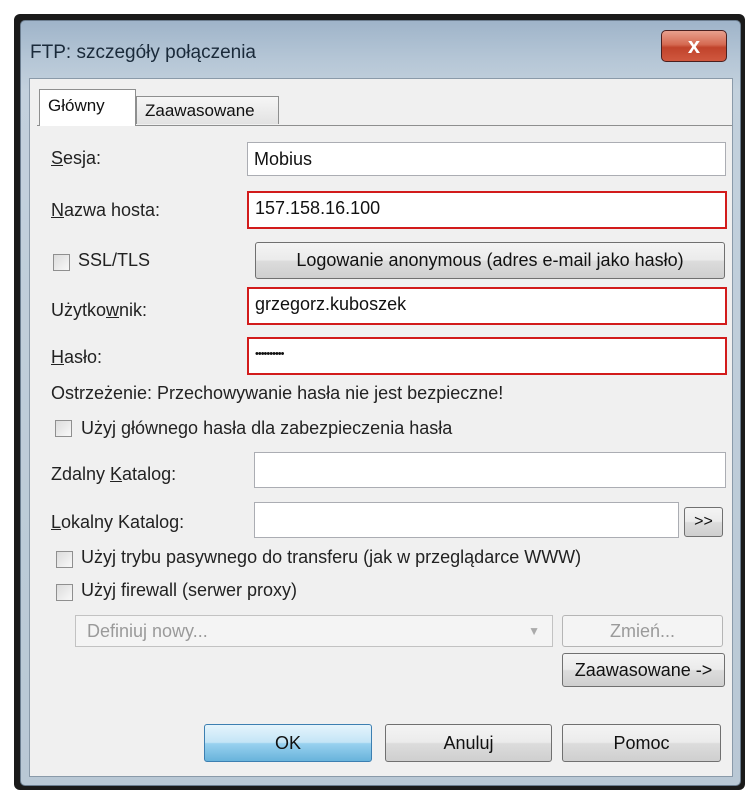 The image size is (753, 798). I want to click on tab-main: Główny, so click(87, 107).